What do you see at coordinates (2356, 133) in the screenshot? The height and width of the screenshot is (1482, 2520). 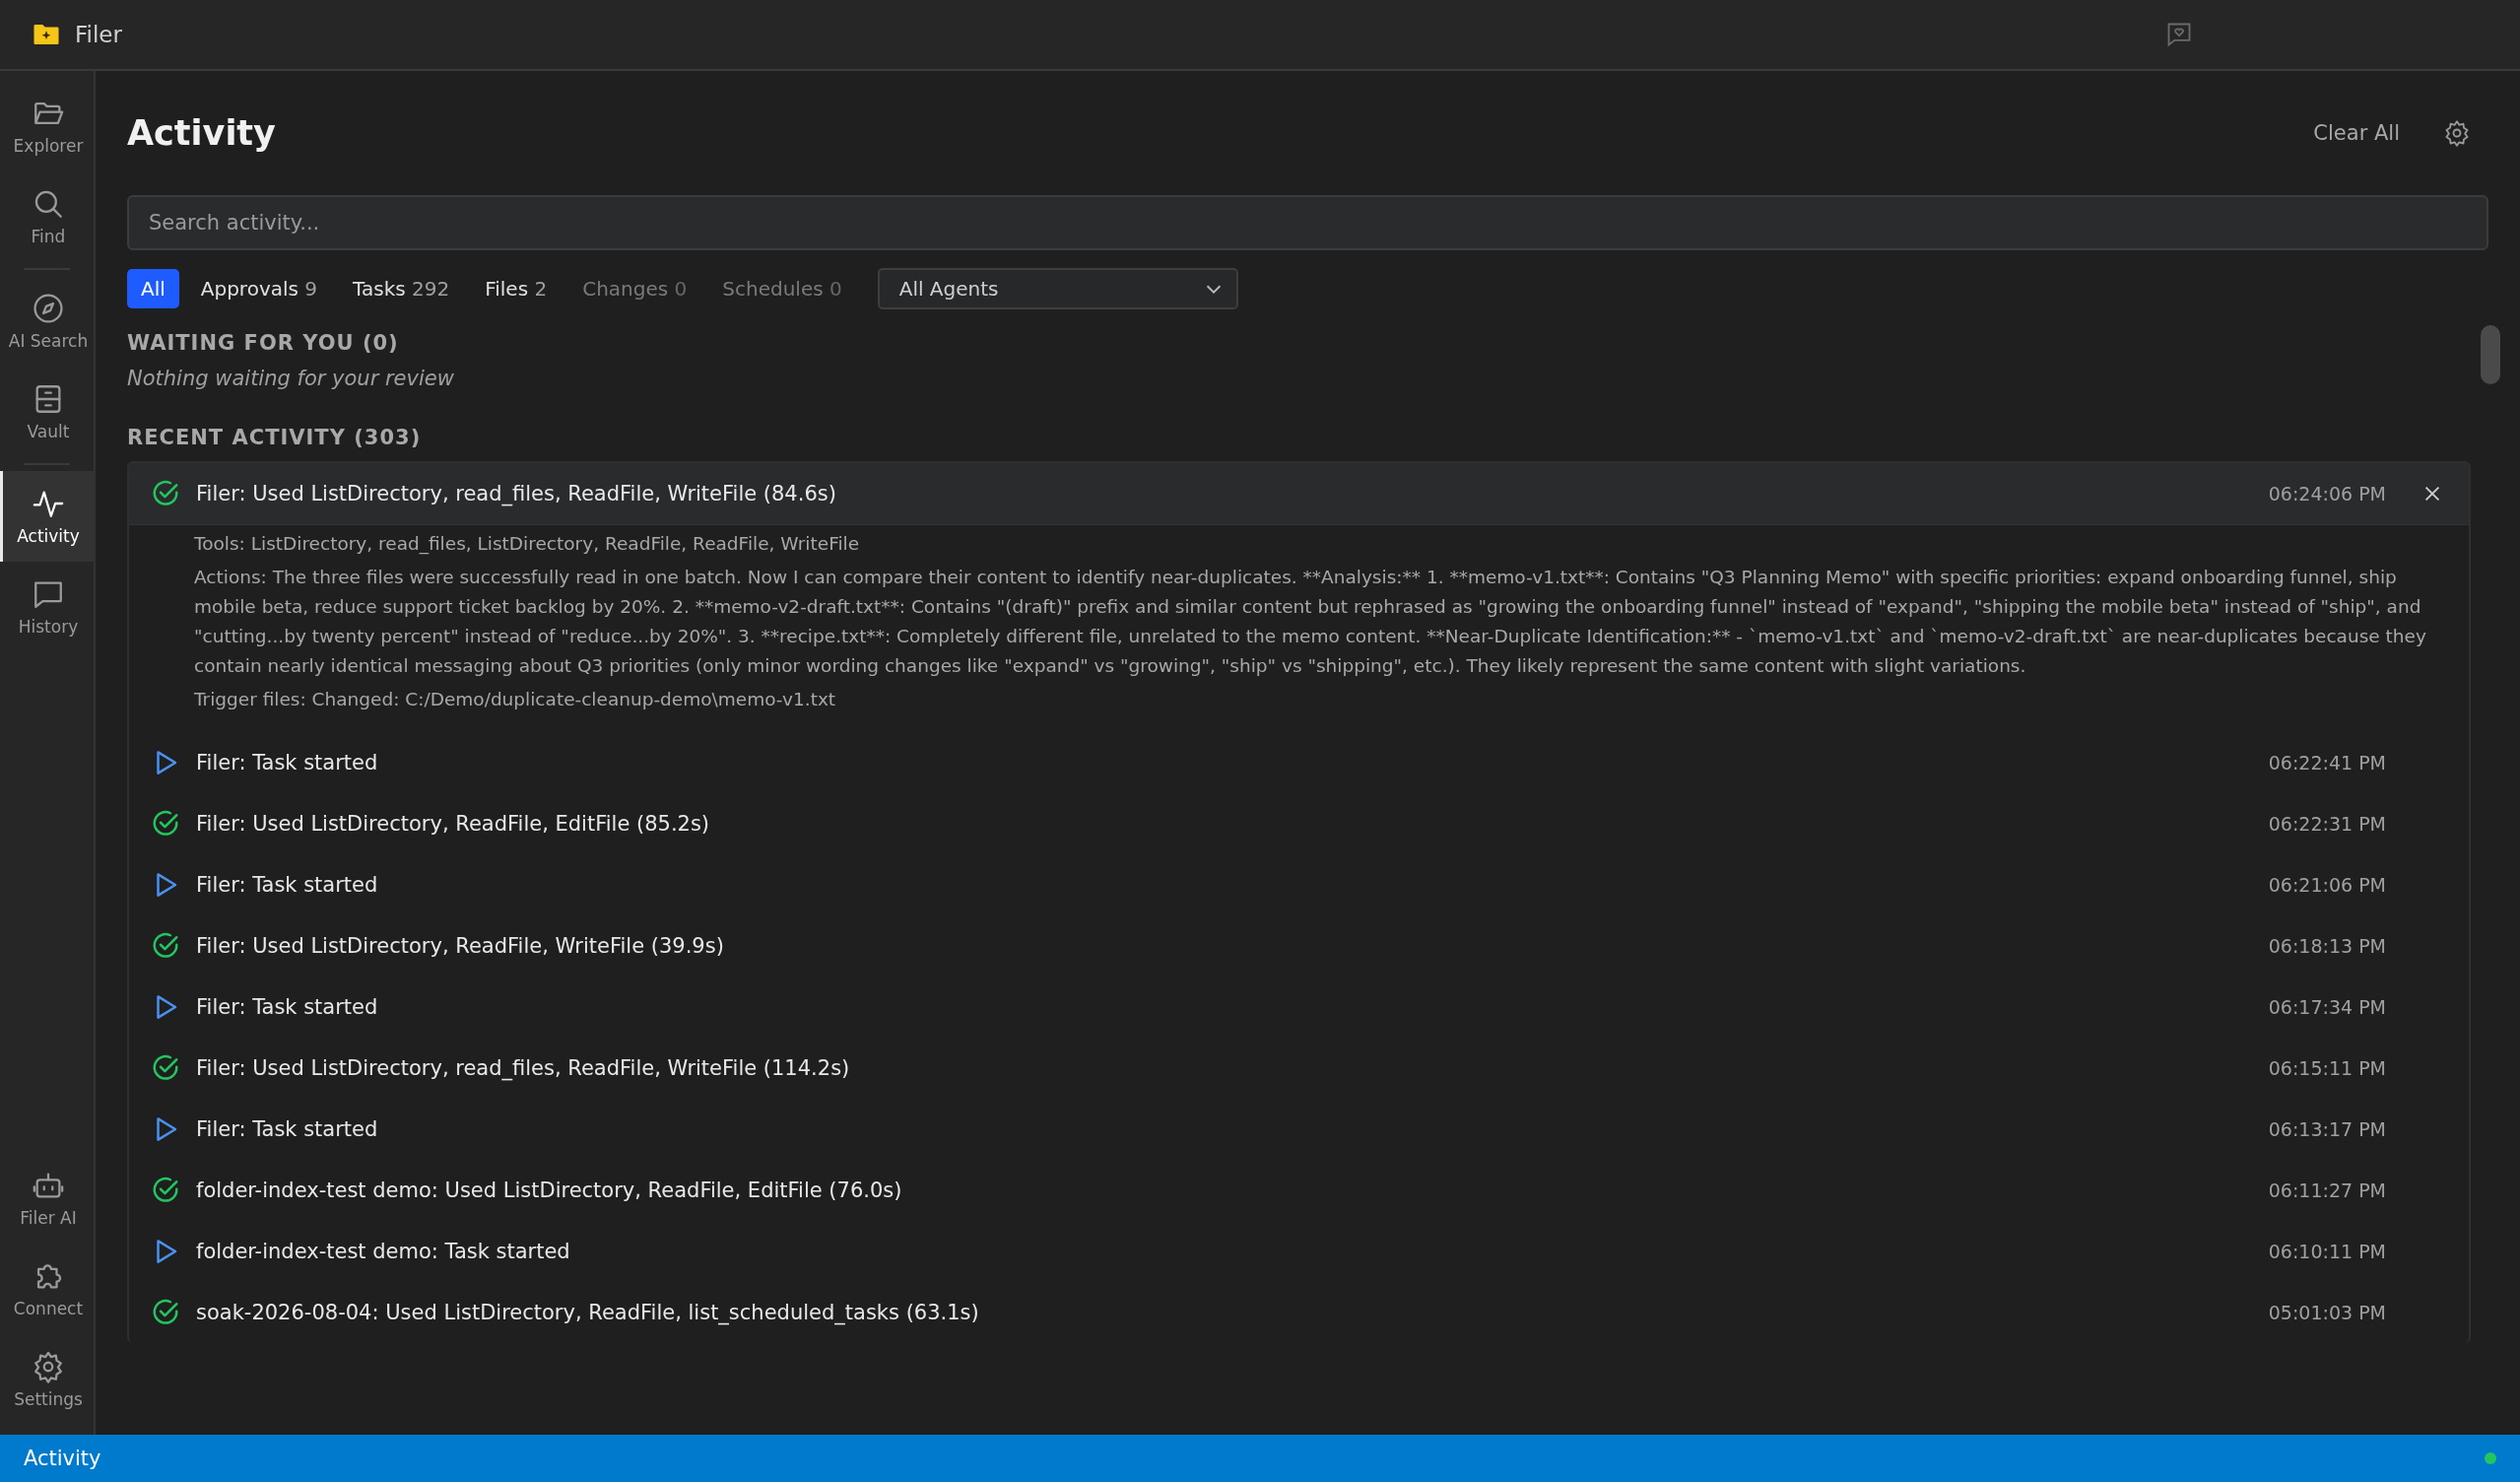 I see `clear-all-button: Clear All` at bounding box center [2356, 133].